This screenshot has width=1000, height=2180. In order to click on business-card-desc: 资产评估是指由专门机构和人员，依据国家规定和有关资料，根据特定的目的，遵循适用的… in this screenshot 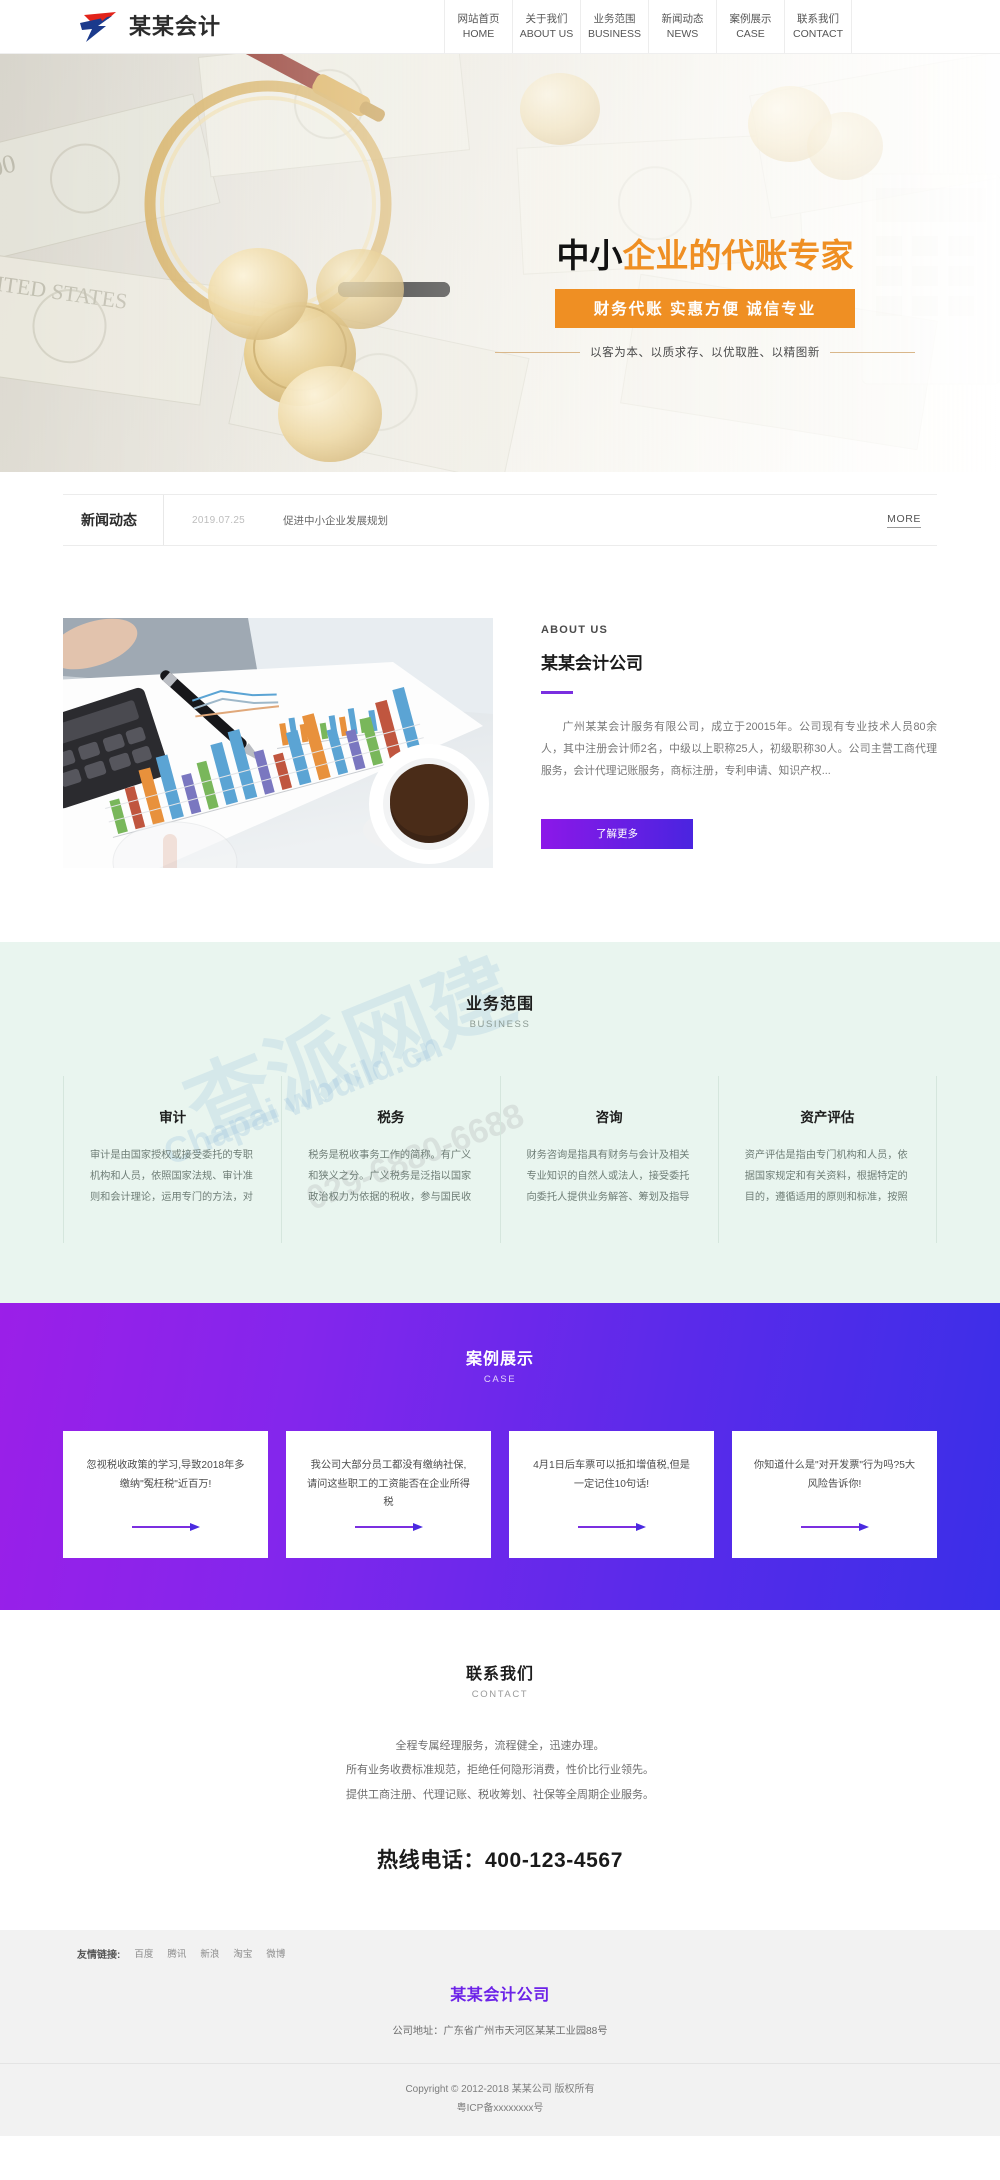, I will do `click(826, 1176)`.